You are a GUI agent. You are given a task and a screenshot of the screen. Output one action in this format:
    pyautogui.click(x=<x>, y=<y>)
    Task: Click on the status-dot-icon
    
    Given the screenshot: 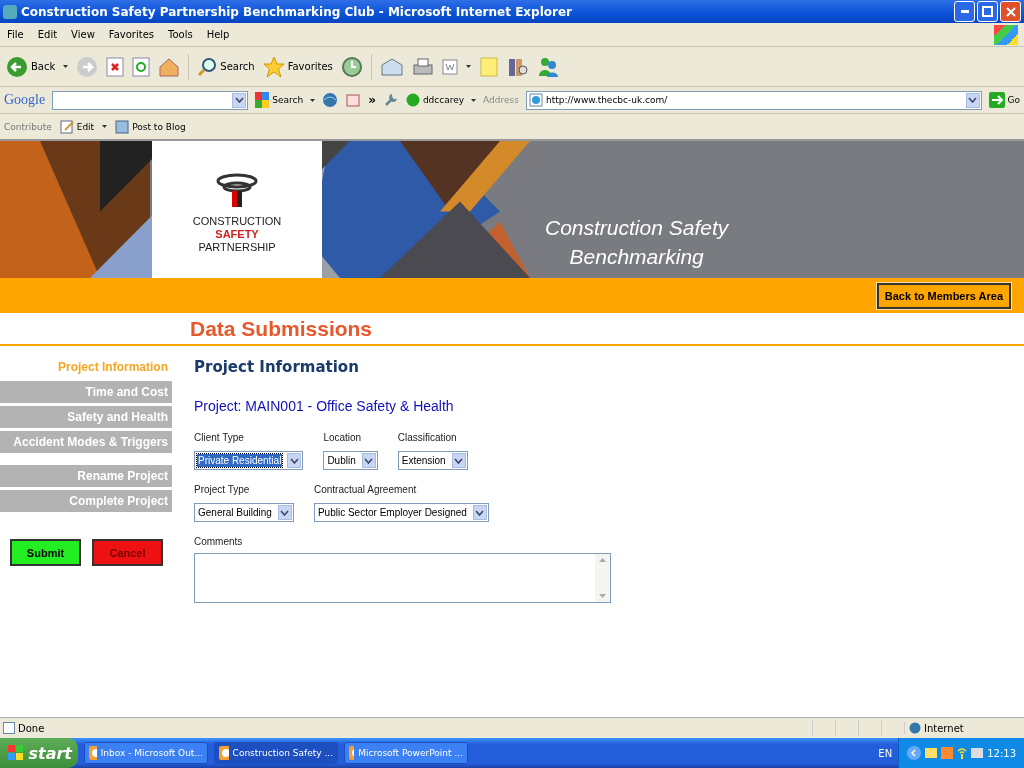 What is the action you would take?
    pyautogui.click(x=412, y=100)
    